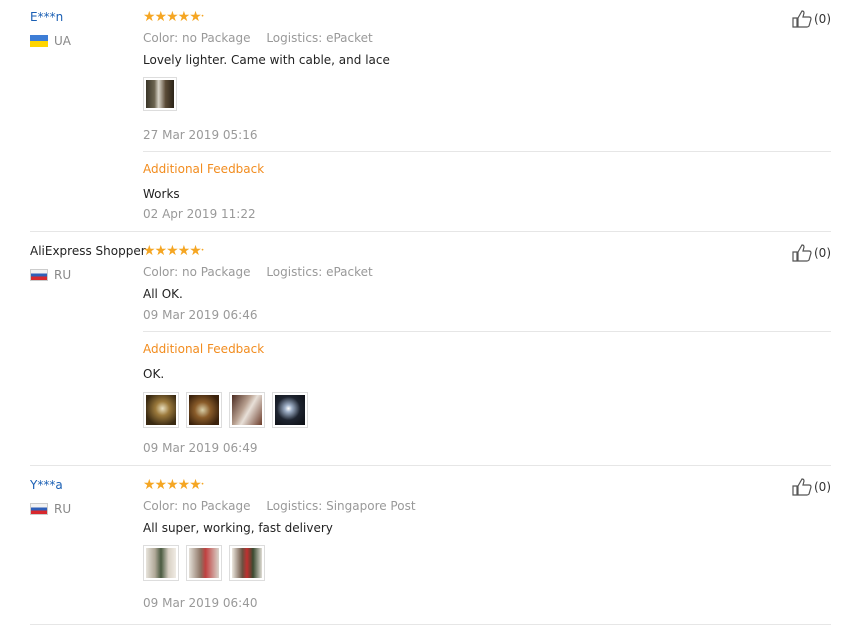 This screenshot has height=628, width=858. I want to click on review-date: 27 Mar 2019 05:16, so click(200, 135).